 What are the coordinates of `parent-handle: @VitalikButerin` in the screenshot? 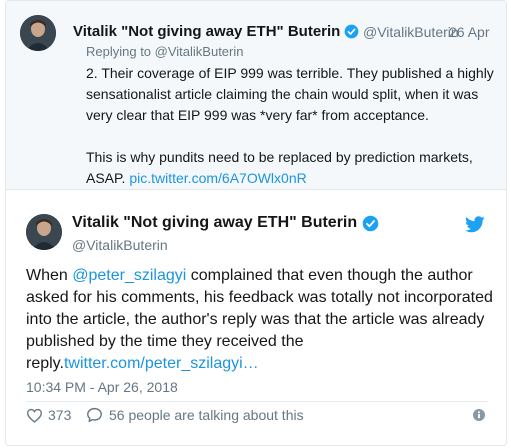 It's located at (411, 32).